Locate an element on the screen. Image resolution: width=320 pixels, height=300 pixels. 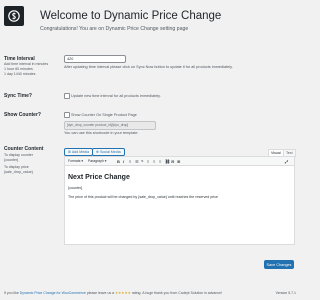
save-changes-button: Save Changes is located at coordinates (279, 264).